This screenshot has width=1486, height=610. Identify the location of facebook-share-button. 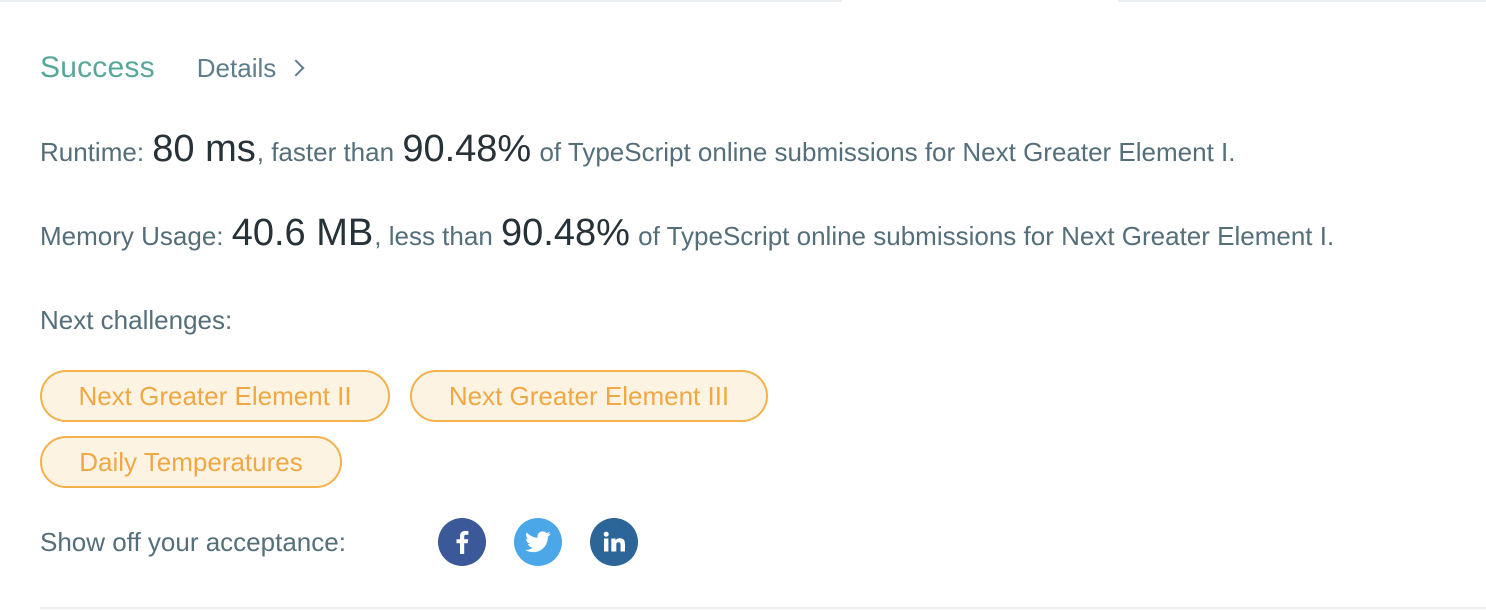
(462, 542).